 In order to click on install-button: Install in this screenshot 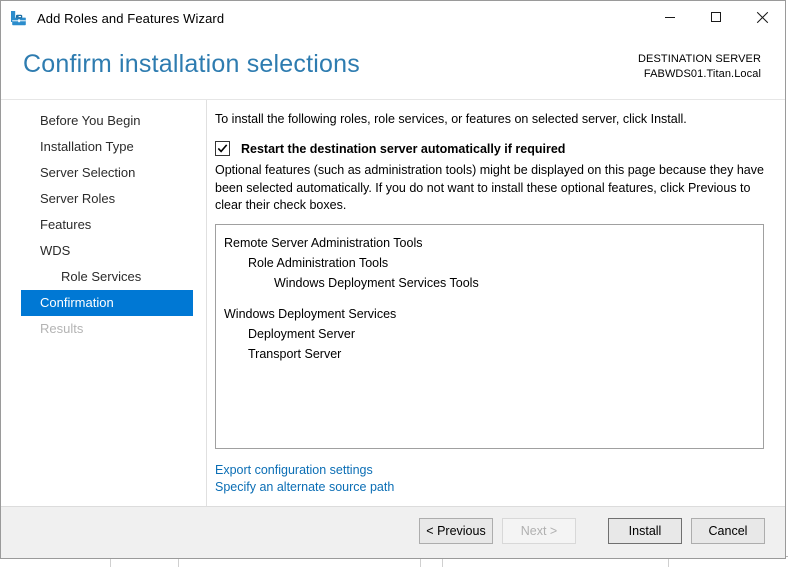, I will do `click(645, 531)`.